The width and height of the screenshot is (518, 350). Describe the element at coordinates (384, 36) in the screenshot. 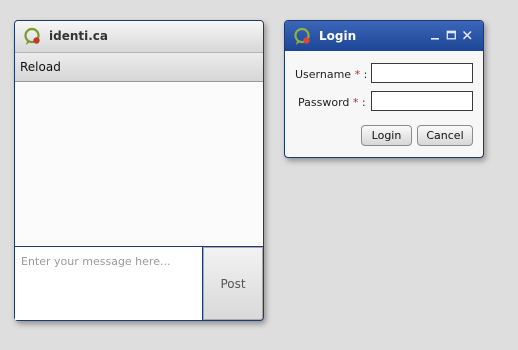

I see `login-titlebar: Login` at that location.